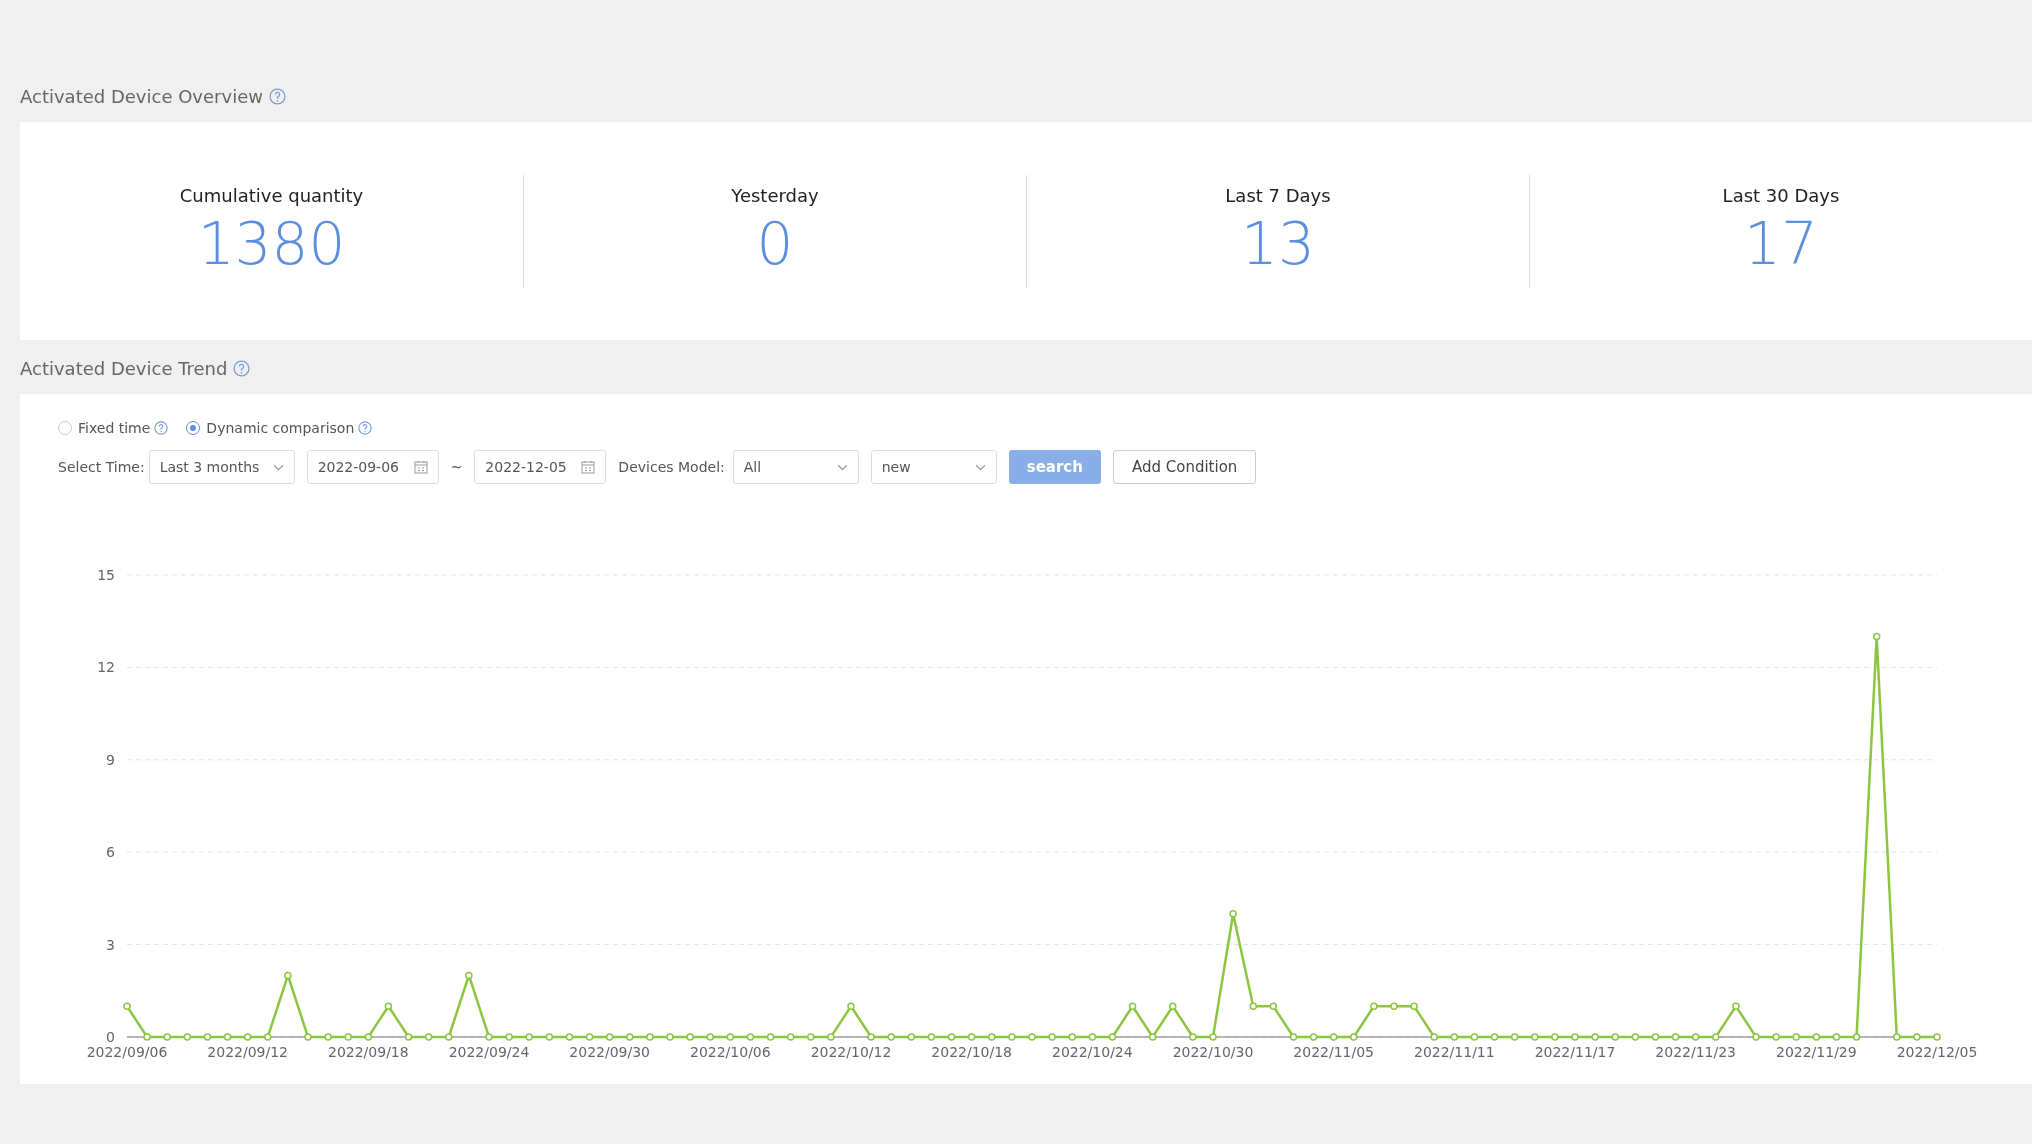 The height and width of the screenshot is (1144, 2032). Describe the element at coordinates (1454, 1052) in the screenshot. I see `x-tick-label: 2022/11/11` at that location.